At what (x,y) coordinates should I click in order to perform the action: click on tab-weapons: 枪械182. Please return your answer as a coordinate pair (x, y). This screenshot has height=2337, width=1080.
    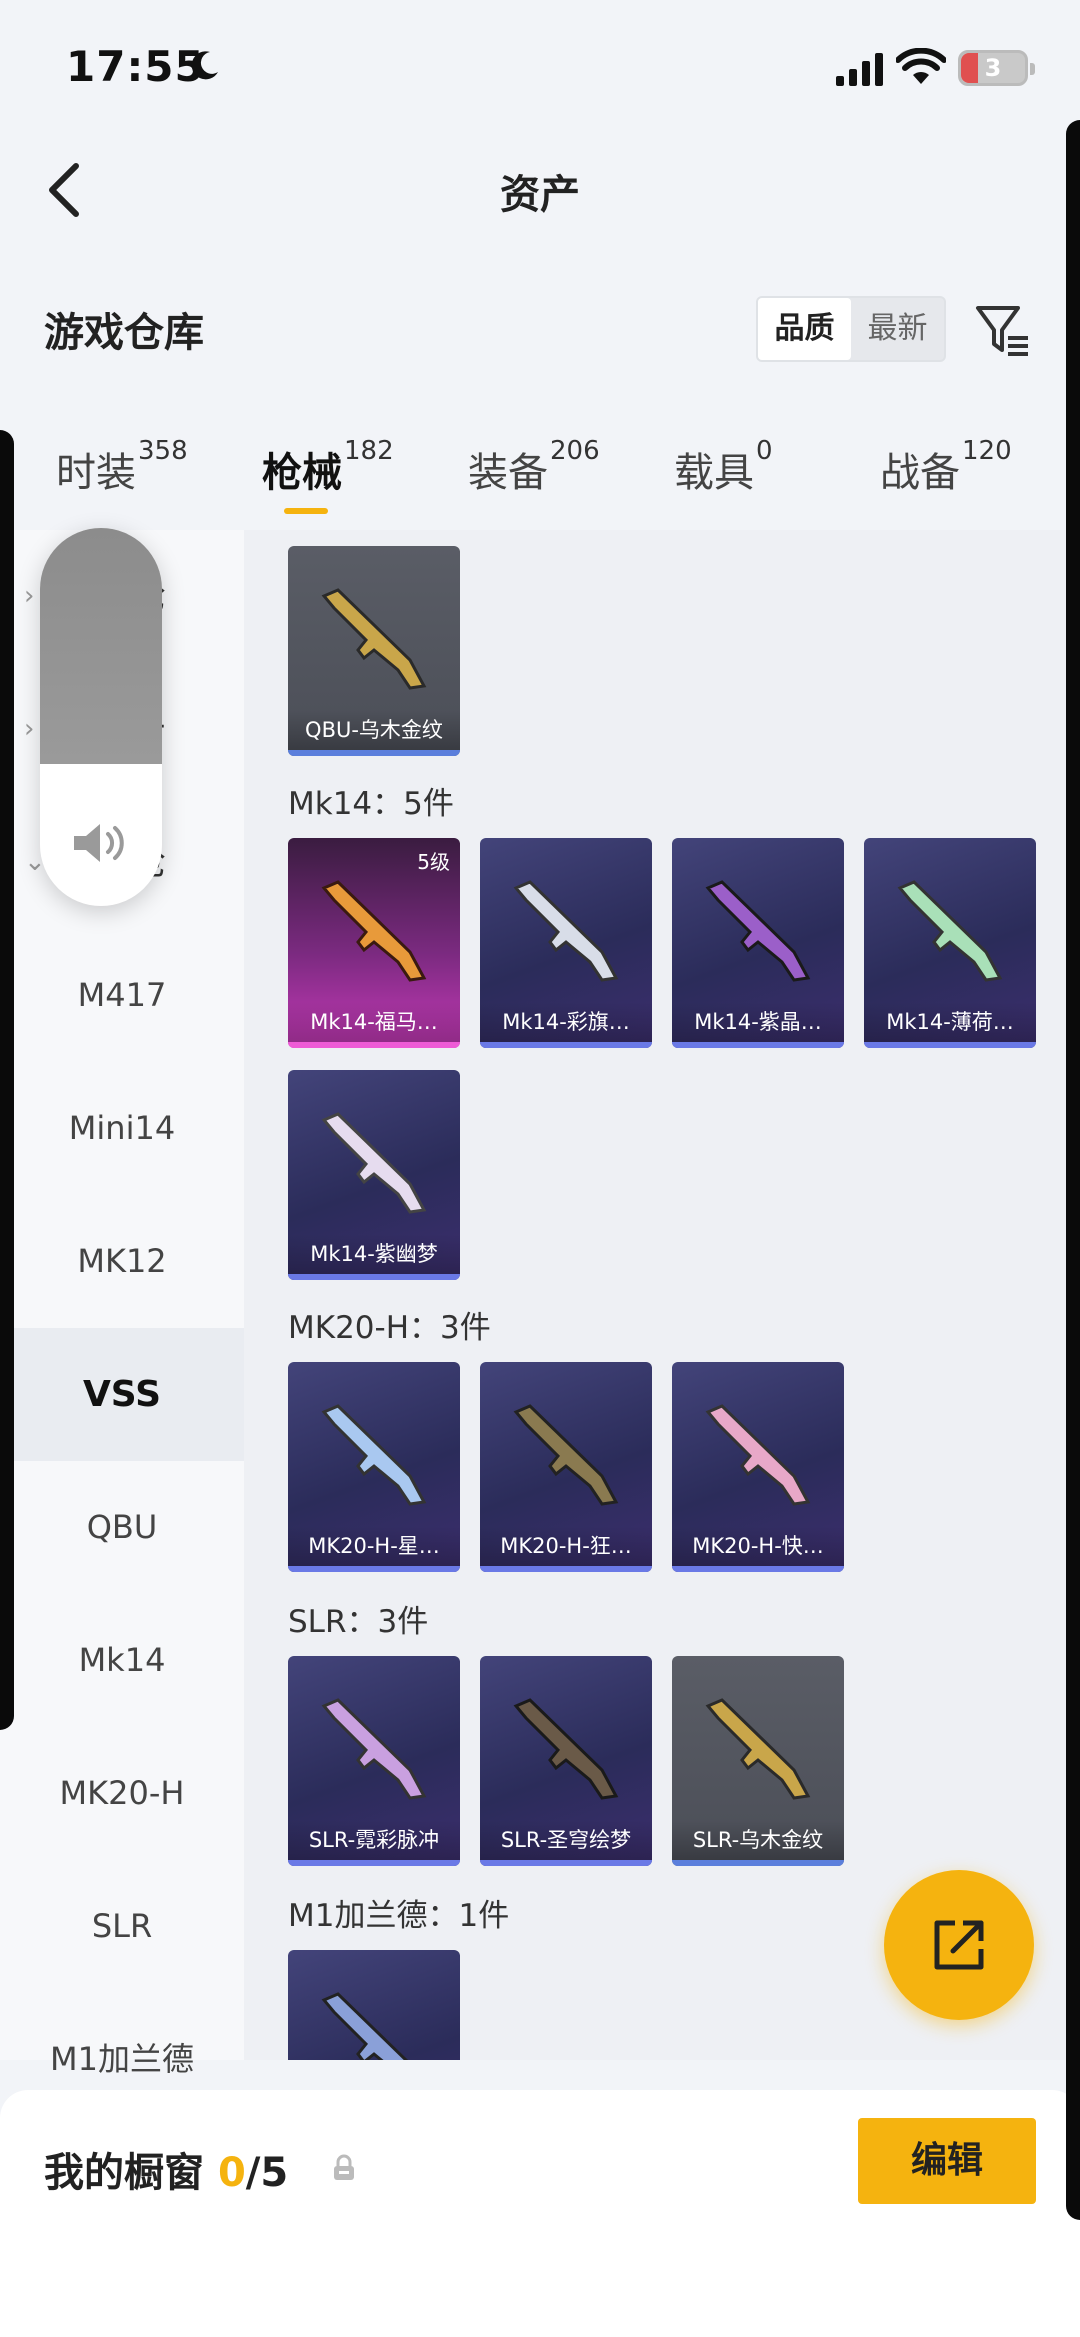
    Looking at the image, I should click on (328, 467).